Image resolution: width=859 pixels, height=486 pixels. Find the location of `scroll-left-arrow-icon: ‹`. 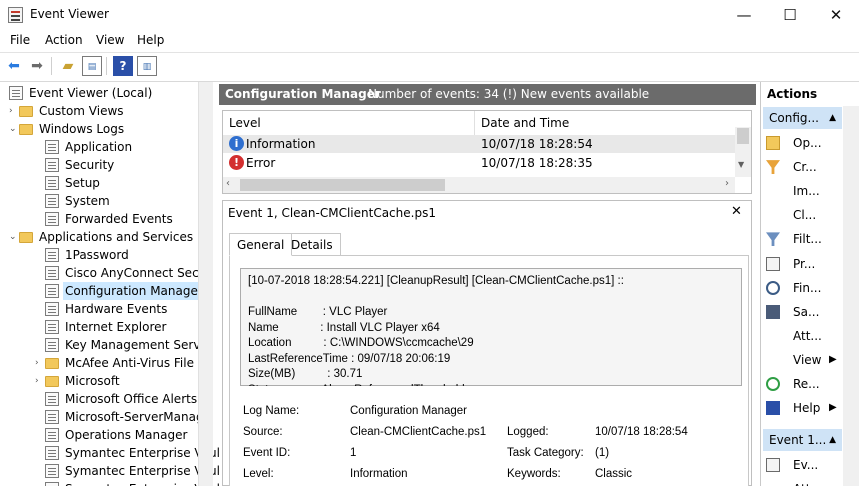

scroll-left-arrow-icon: ‹ is located at coordinates (228, 183).